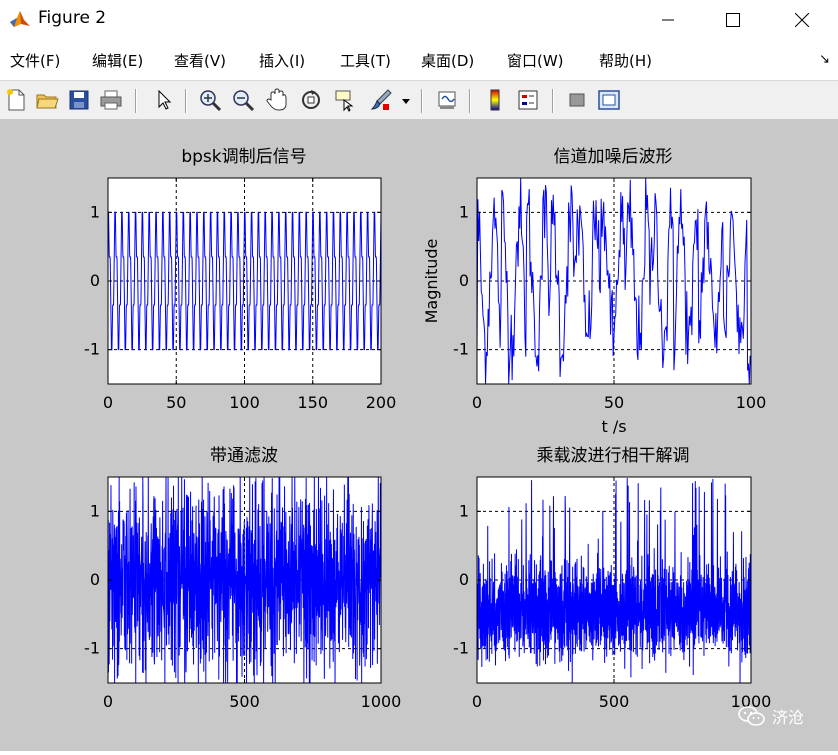 Image resolution: width=838 pixels, height=755 pixels. Describe the element at coordinates (577, 100) in the screenshot. I see `hide-plot-tools-icon` at that location.